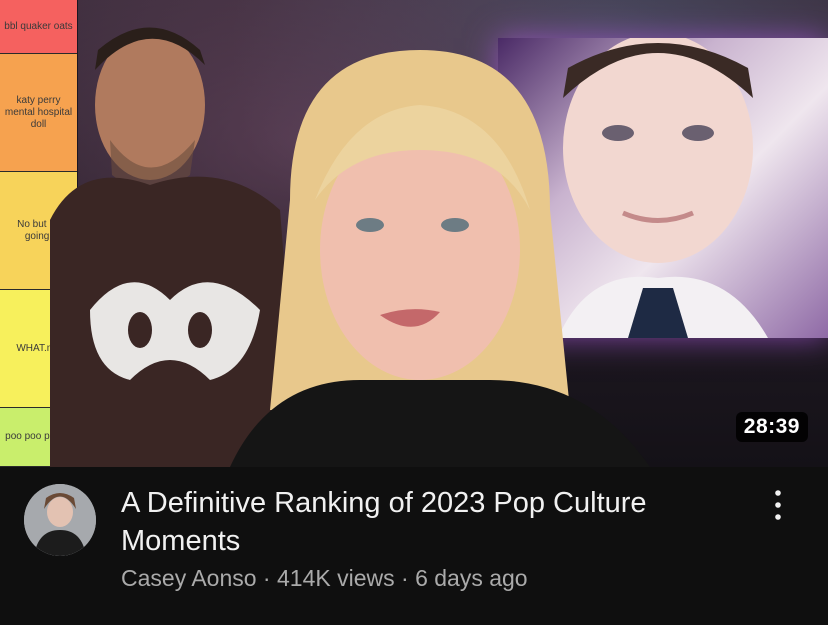 Image resolution: width=828 pixels, height=625 pixels. What do you see at coordinates (778, 505) in the screenshot?
I see `more-vert-icon` at bounding box center [778, 505].